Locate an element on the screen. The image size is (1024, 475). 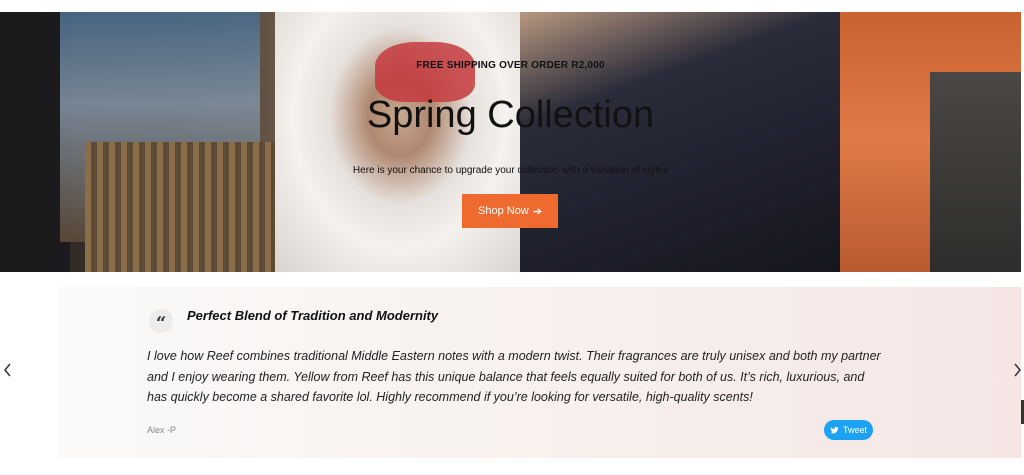
quote-icon: “ is located at coordinates (161, 321).